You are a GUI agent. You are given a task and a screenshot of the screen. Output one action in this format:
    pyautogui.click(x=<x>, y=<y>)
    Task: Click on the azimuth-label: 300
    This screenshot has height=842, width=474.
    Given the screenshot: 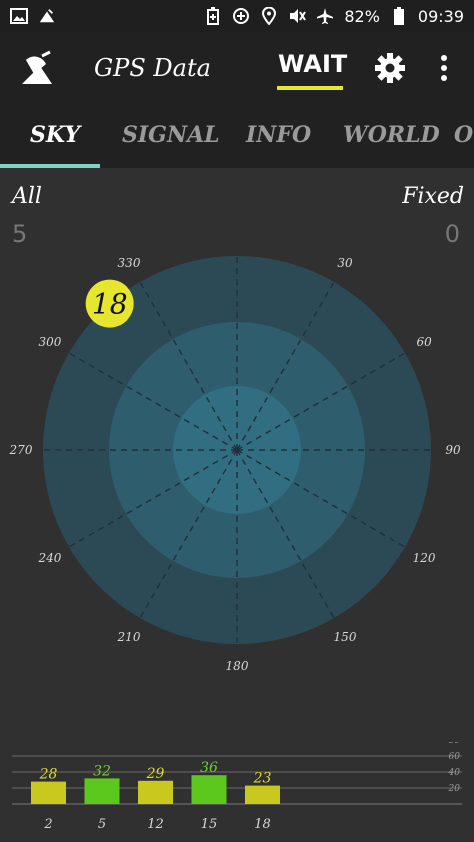 What is the action you would take?
    pyautogui.click(x=49, y=342)
    